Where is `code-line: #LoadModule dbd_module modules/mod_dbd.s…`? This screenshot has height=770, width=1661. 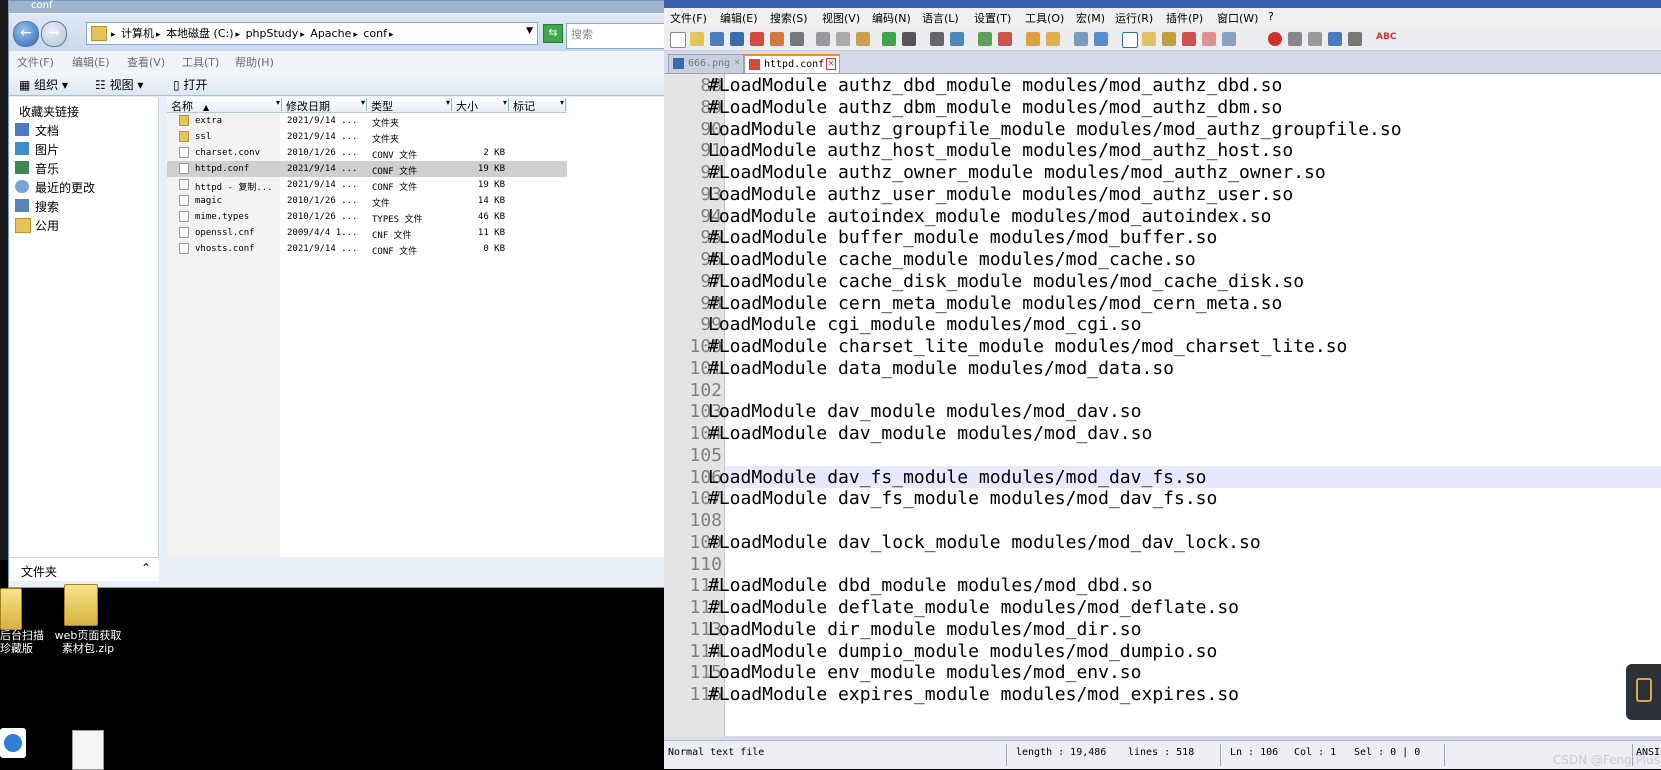
code-line: #LoadModule dbd_module modules/mod_dbd.s… is located at coordinates (930, 585).